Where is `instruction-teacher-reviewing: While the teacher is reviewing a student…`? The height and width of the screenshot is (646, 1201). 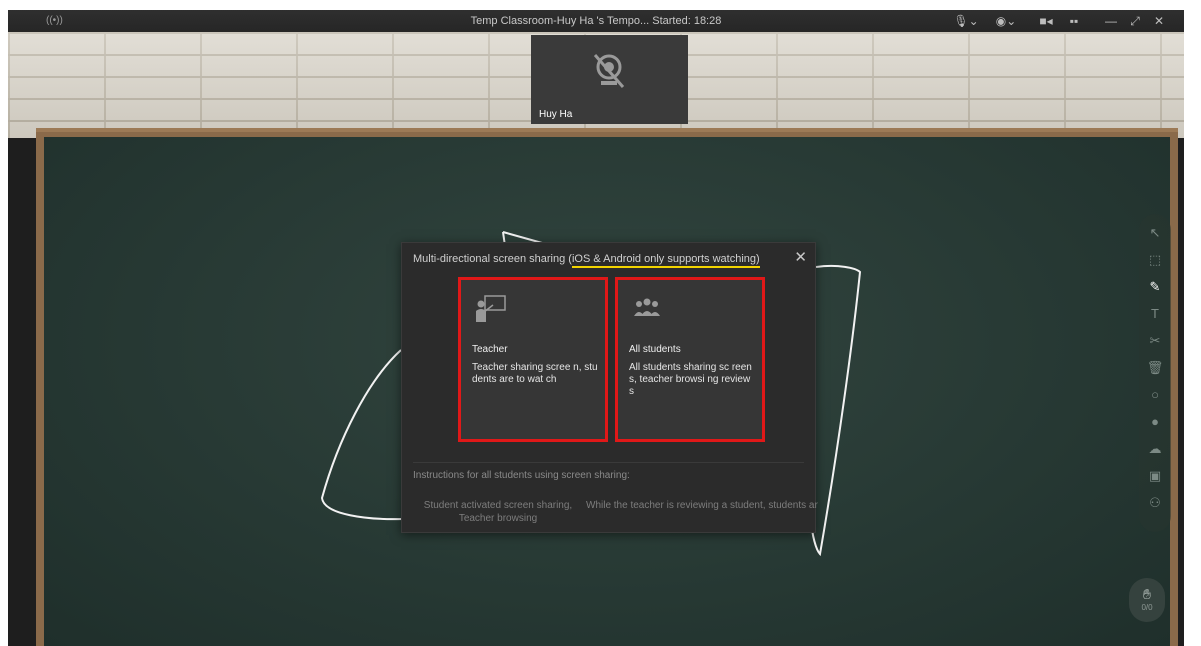 instruction-teacher-reviewing: While the teacher is reviewing a student… is located at coordinates (702, 505).